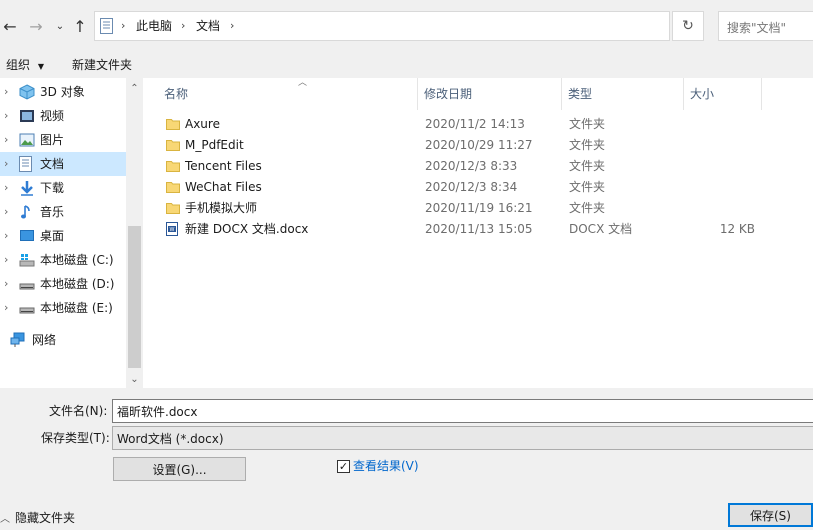 The width and height of the screenshot is (813, 530). Describe the element at coordinates (36, 26) in the screenshot. I see `forward-button: →` at that location.